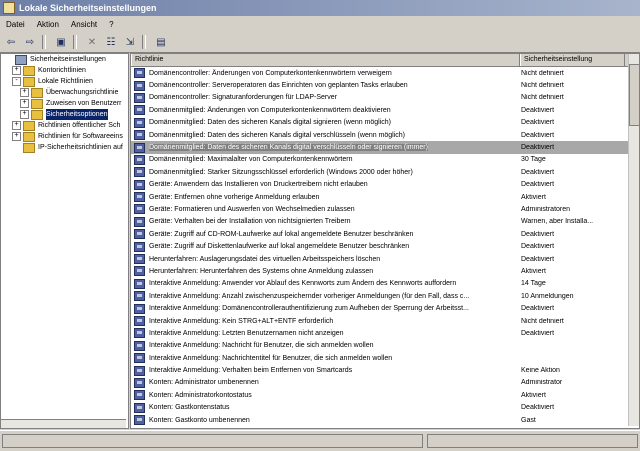  Describe the element at coordinates (29, 81) in the screenshot. I see `folder-icon` at that location.